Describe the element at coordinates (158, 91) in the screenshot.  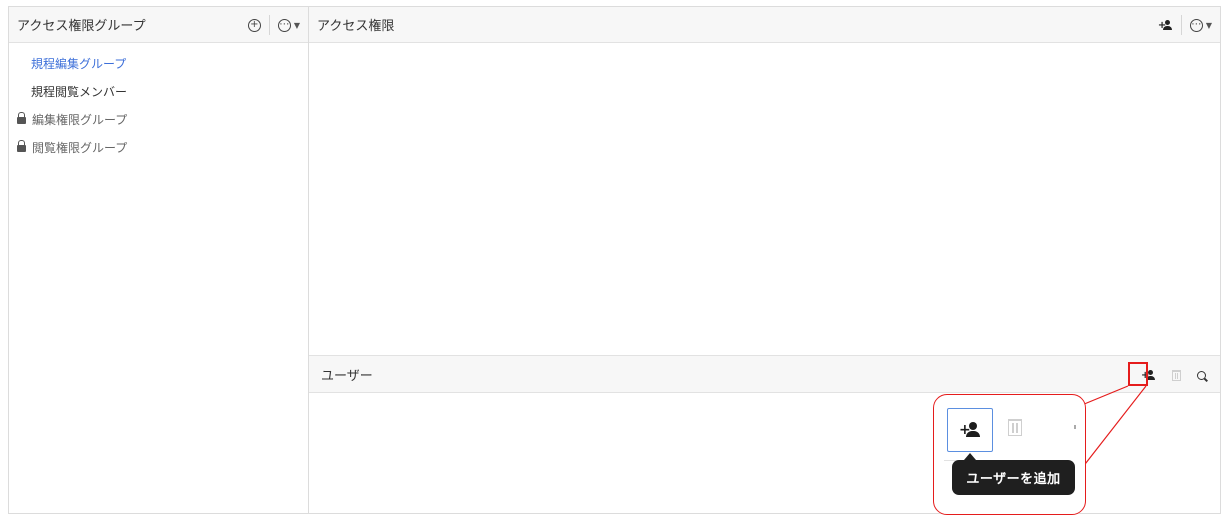
I see `group-item-kitei-etsuran: 規程閲覧メンバー` at that location.